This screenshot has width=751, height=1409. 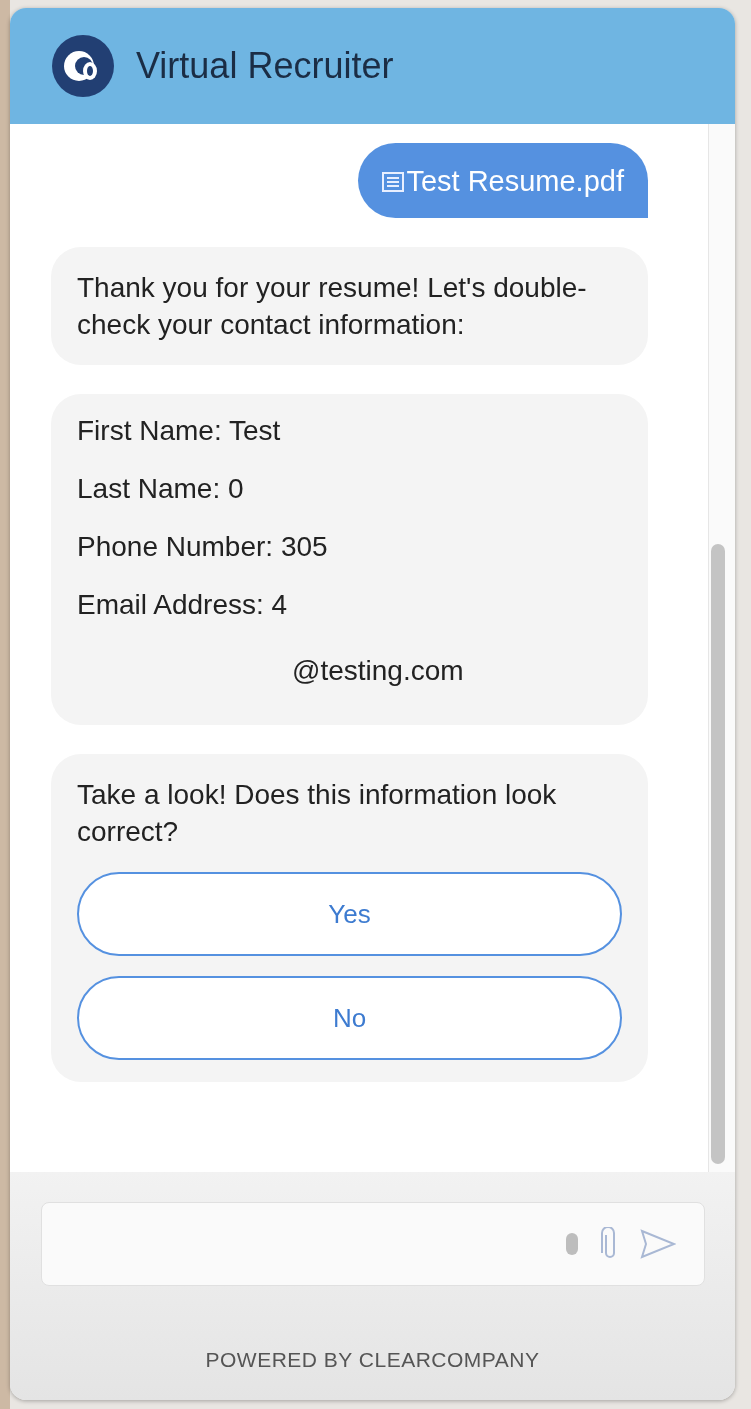 I want to click on logo-icon, so click(x=83, y=66).